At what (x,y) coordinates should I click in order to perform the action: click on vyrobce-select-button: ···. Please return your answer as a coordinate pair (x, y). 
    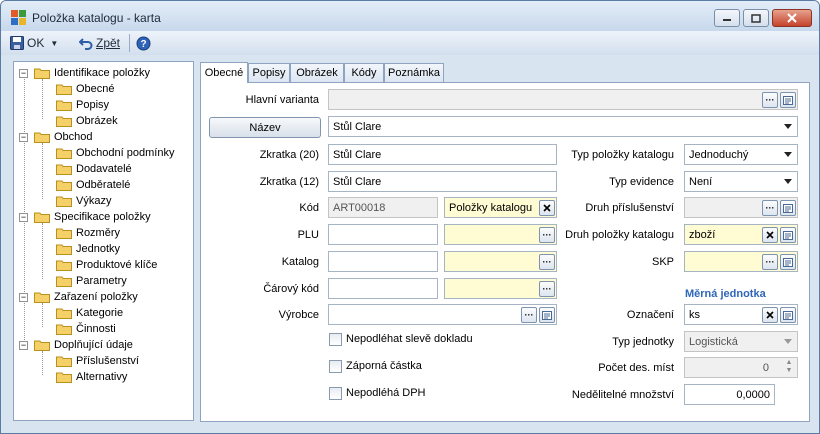
    Looking at the image, I should click on (529, 315).